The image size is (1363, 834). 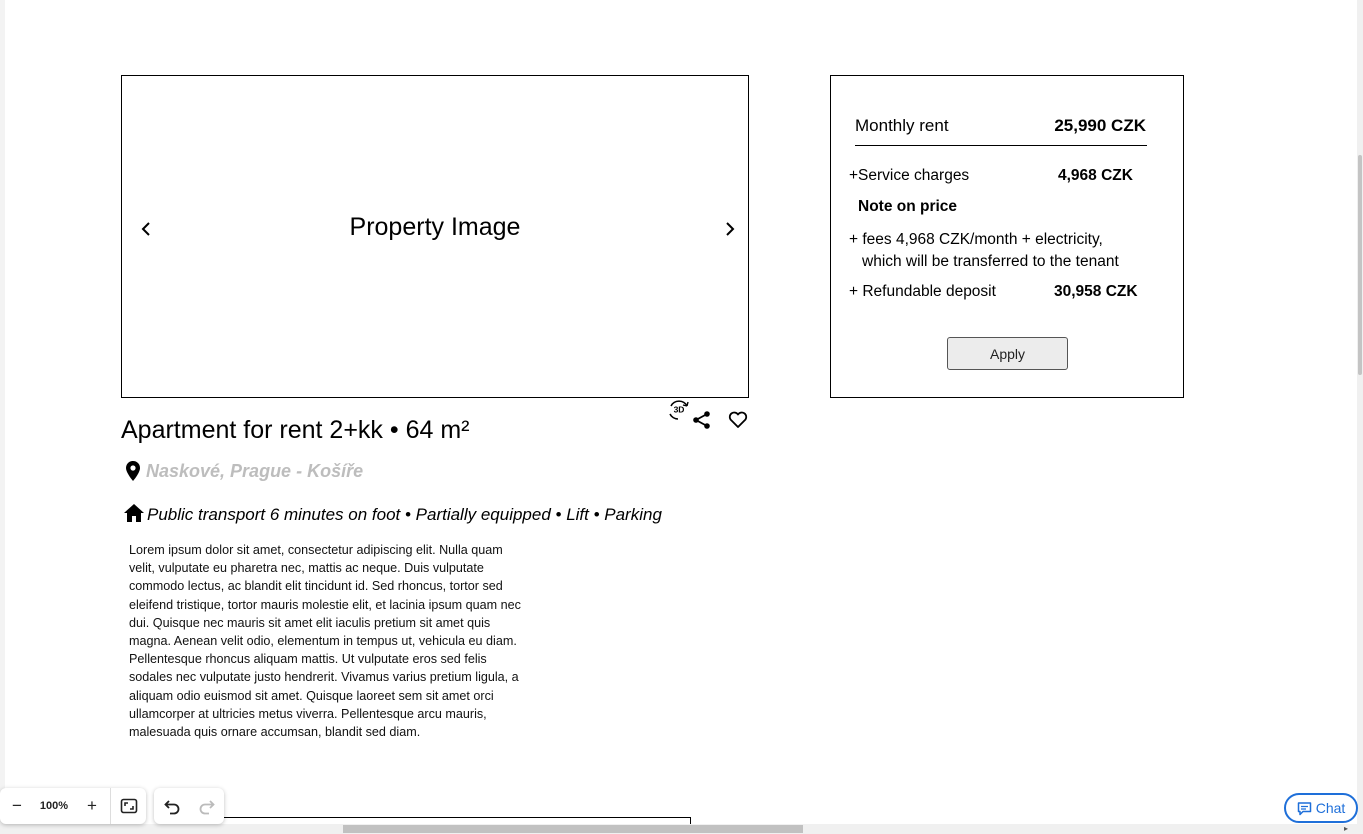 I want to click on price-note-line-2: which will be transferred to the tenant, so click(x=990, y=261).